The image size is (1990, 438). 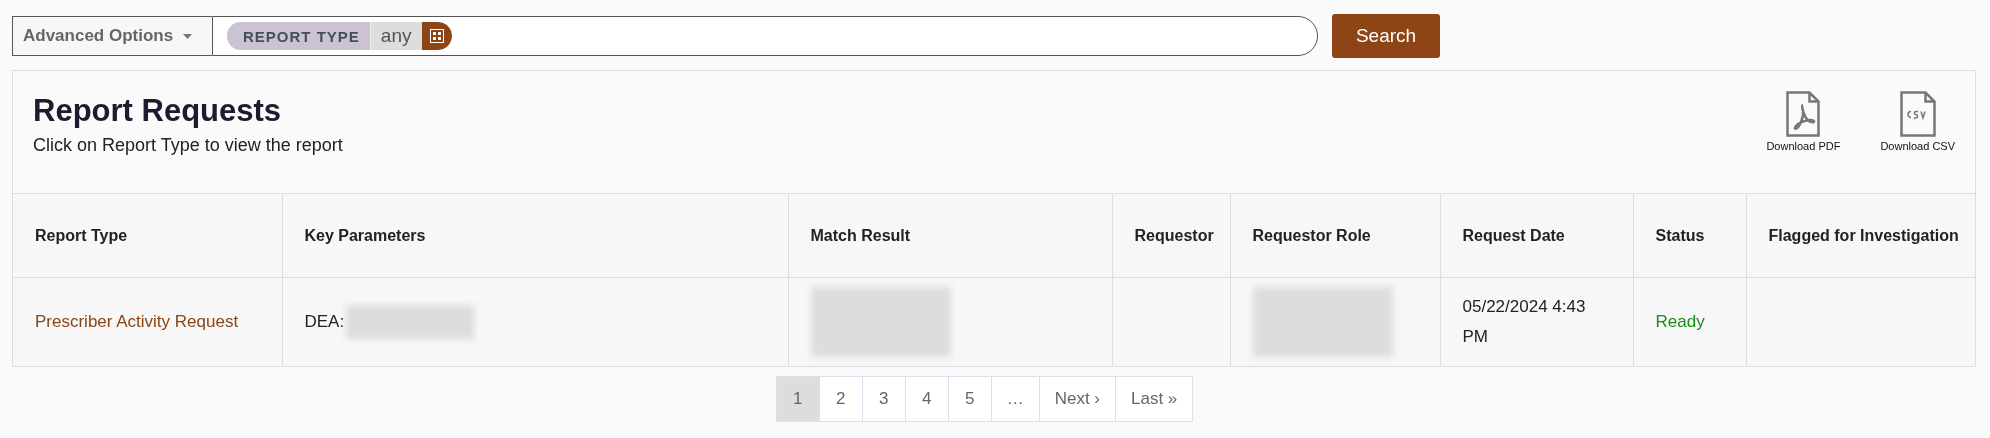 What do you see at coordinates (926, 398) in the screenshot?
I see `page-link: 4` at bounding box center [926, 398].